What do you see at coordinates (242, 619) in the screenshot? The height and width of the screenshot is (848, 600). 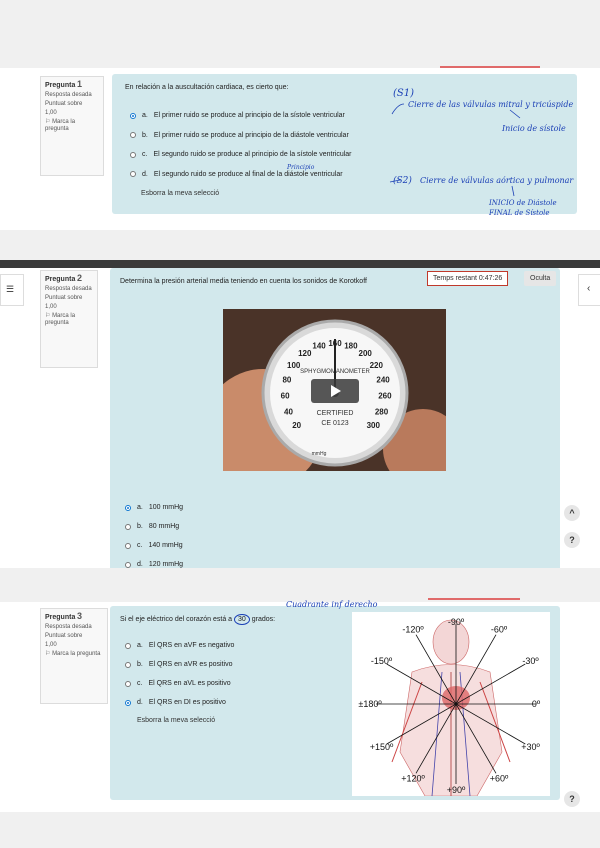 I see `question-3-value: 30` at bounding box center [242, 619].